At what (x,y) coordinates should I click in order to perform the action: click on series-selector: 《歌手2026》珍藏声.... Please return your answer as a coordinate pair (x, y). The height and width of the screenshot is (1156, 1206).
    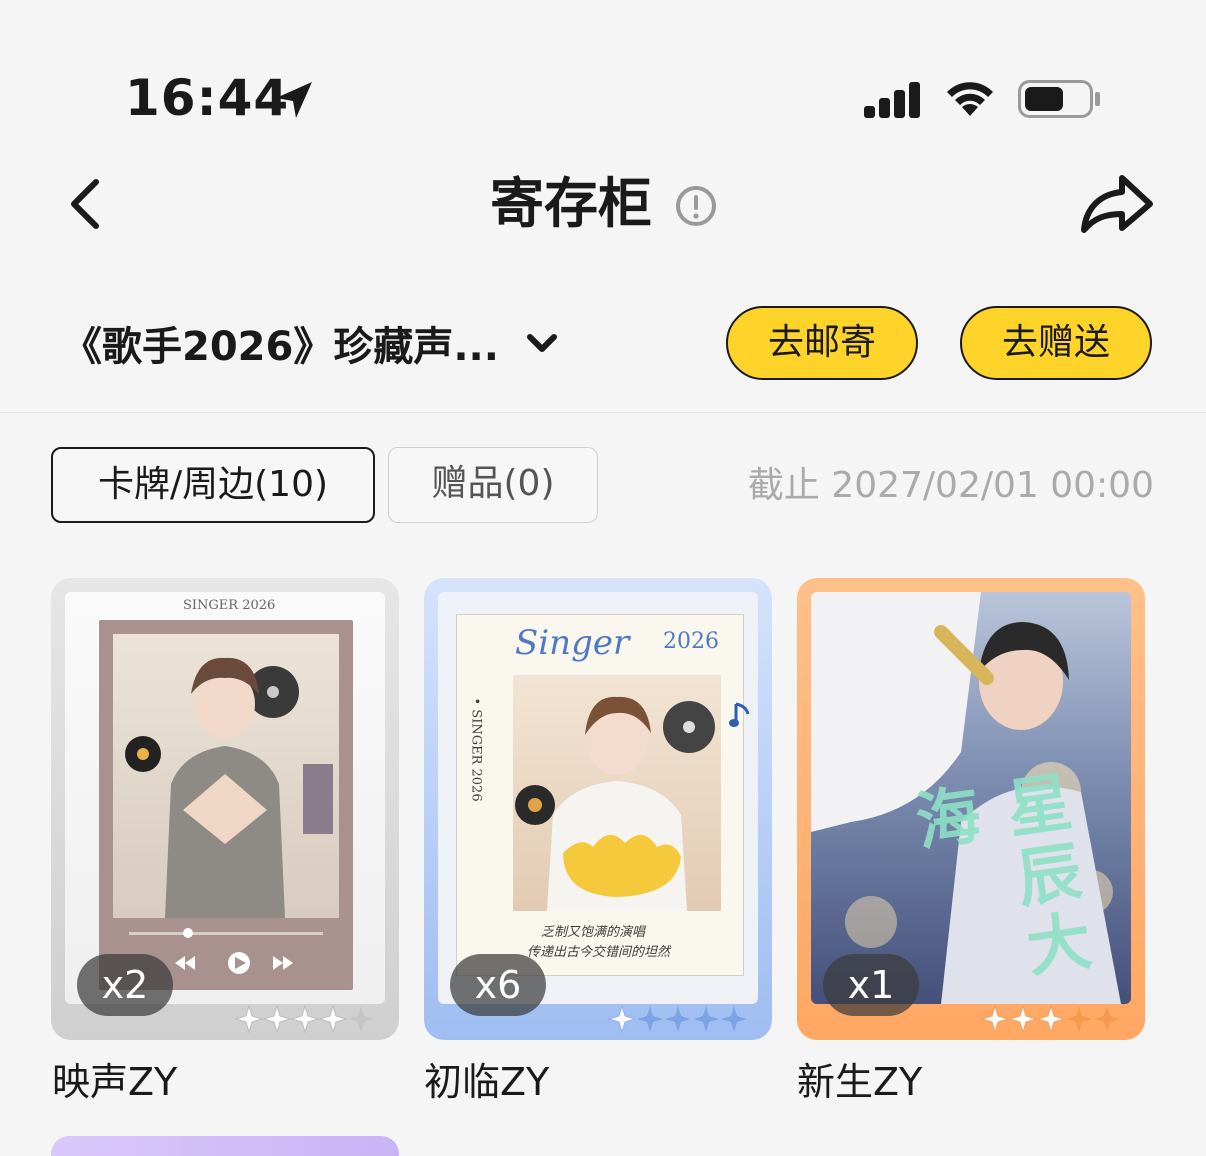
    Looking at the image, I should click on (310, 343).